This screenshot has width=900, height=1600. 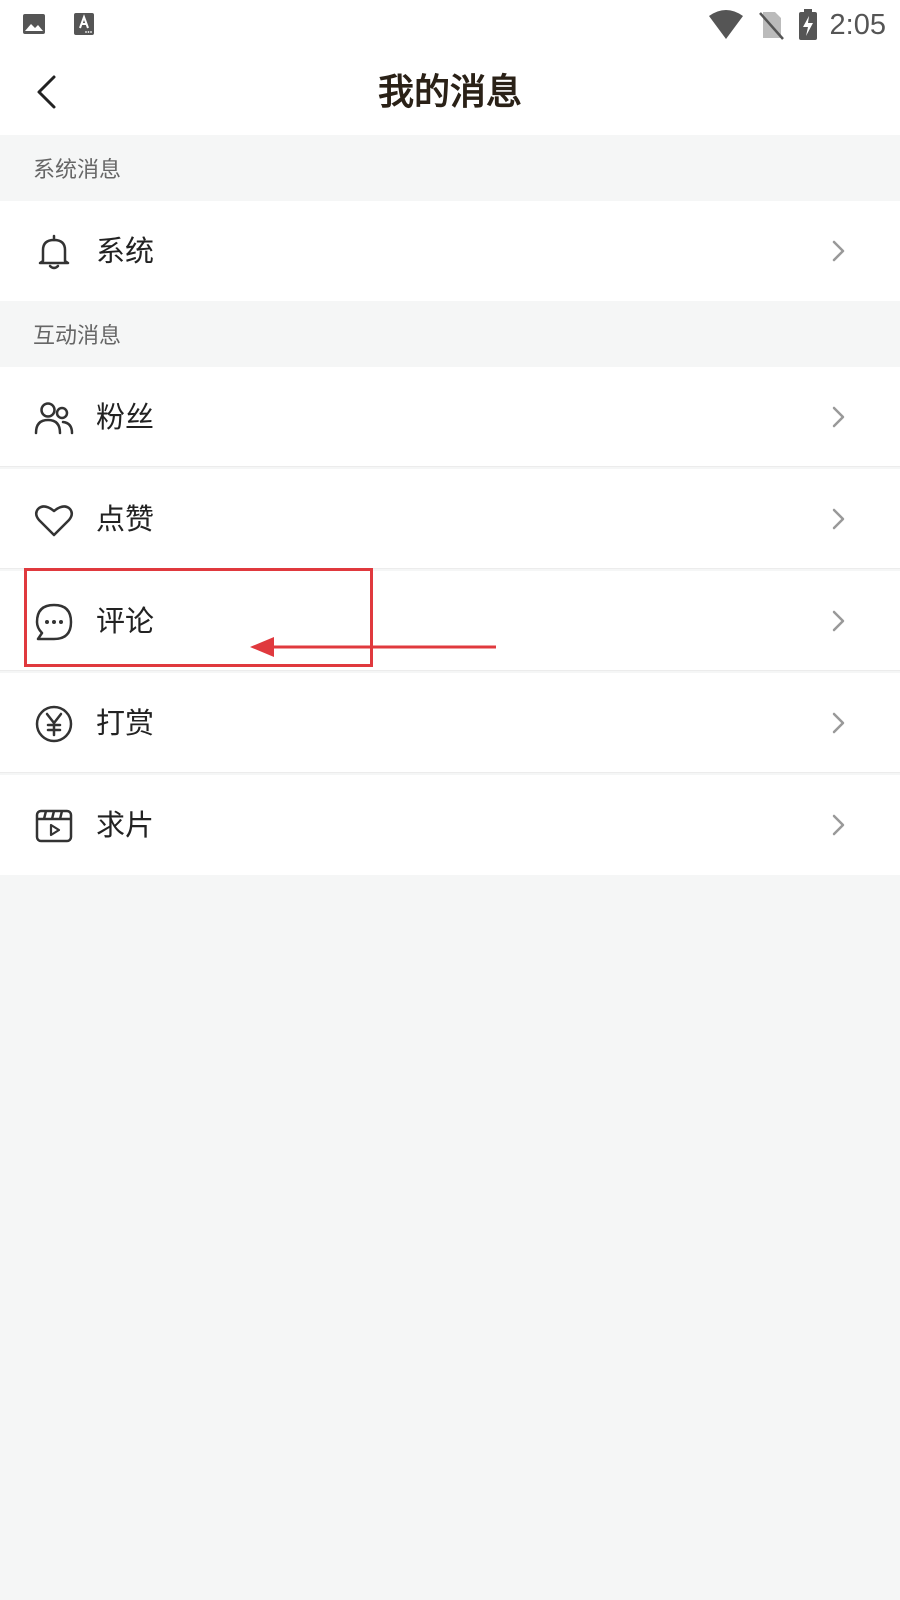 I want to click on list-item-label: 求片, so click(x=125, y=825).